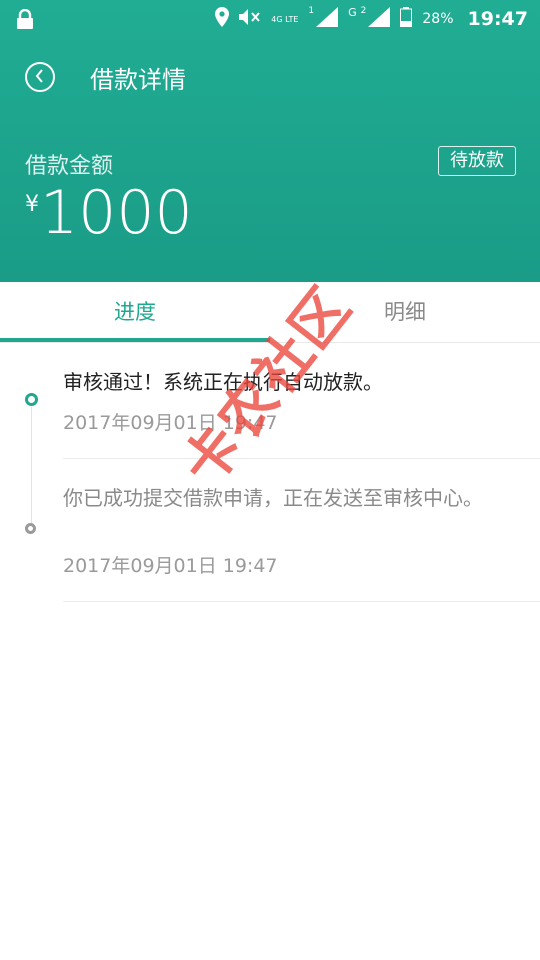 This screenshot has width=540, height=960. I want to click on tab-progress: 进度, so click(135, 312).